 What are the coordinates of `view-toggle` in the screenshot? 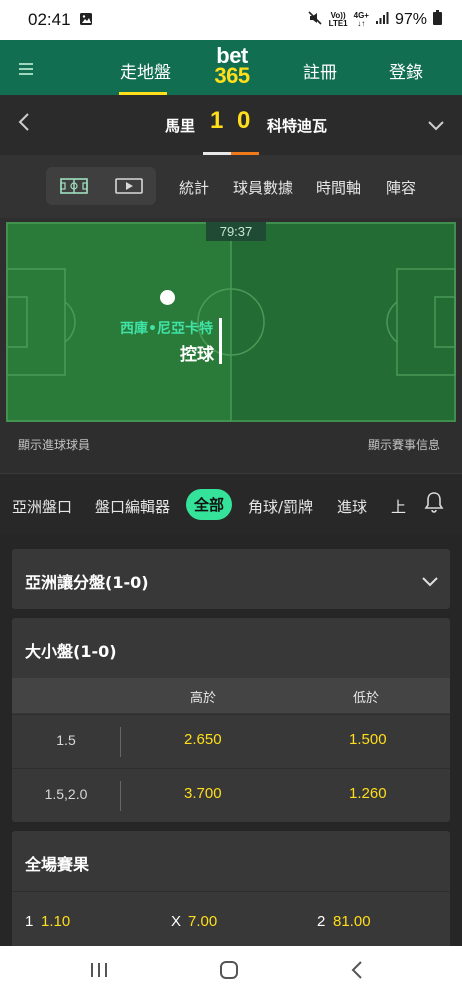 It's located at (101, 186).